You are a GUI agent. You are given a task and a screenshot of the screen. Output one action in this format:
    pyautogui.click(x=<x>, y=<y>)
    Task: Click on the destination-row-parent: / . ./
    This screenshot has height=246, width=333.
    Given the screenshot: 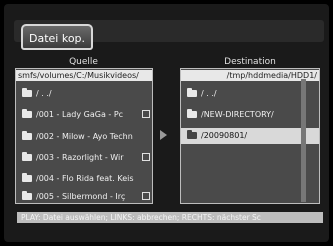 What is the action you would take?
    pyautogui.click(x=250, y=94)
    